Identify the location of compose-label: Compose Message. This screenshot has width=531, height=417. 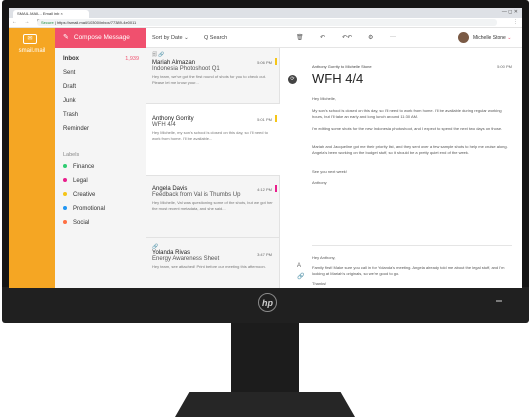
(101, 37).